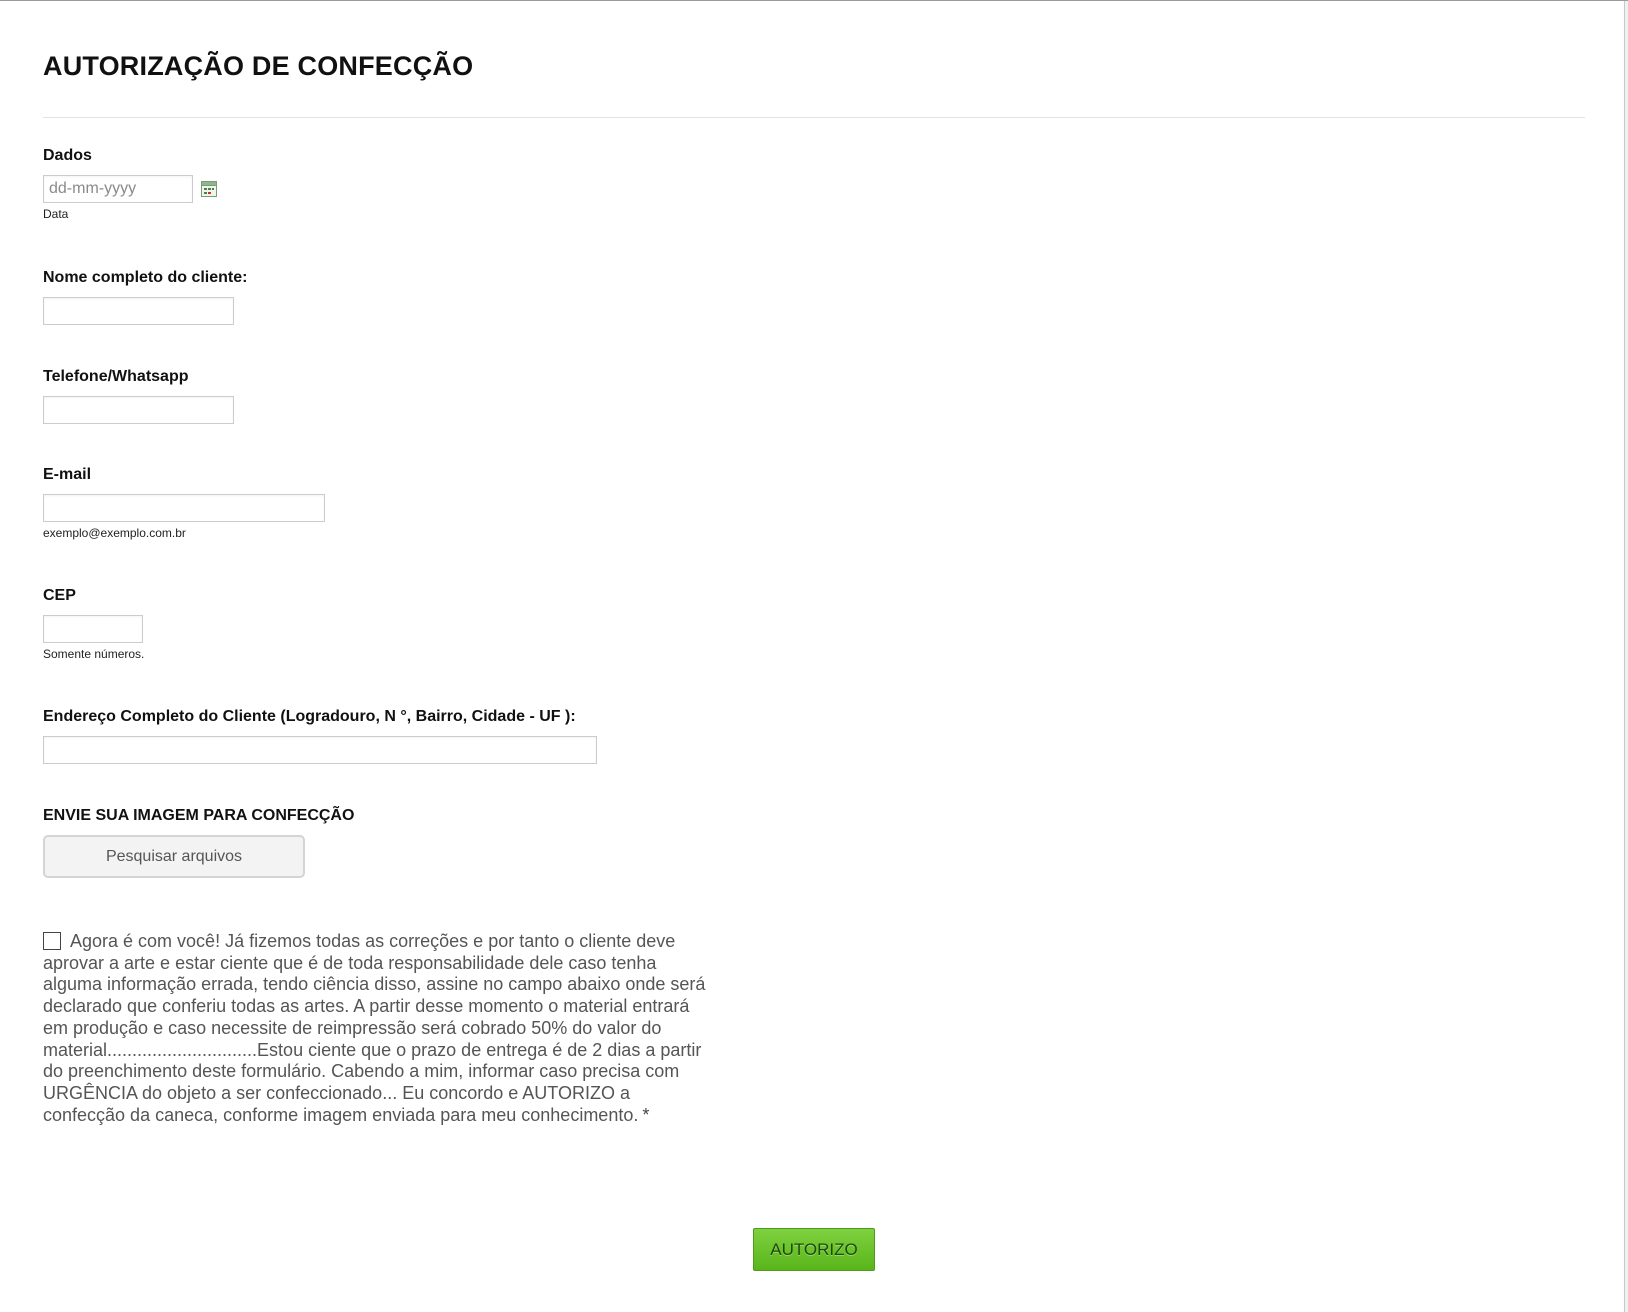 This screenshot has height=1312, width=1628. I want to click on submit-button: AUTORIZO, so click(814, 1249).